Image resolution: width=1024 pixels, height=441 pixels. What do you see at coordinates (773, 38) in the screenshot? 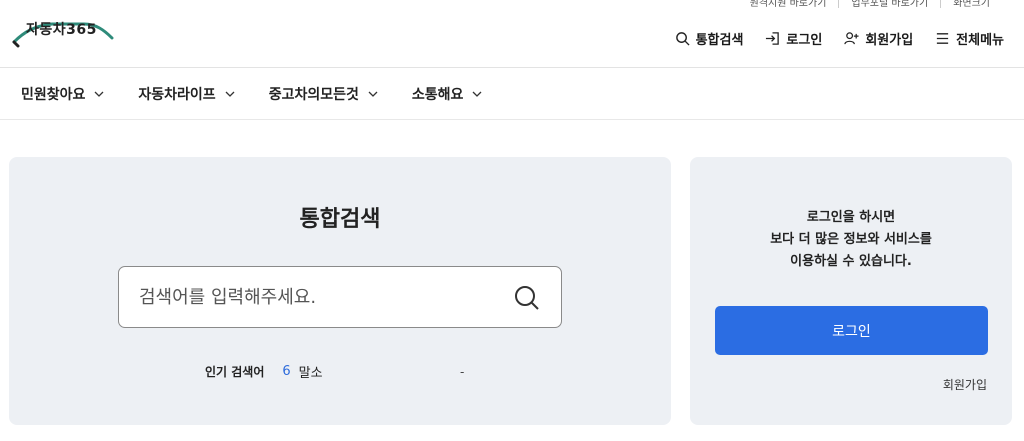
I see `login-icon` at bounding box center [773, 38].